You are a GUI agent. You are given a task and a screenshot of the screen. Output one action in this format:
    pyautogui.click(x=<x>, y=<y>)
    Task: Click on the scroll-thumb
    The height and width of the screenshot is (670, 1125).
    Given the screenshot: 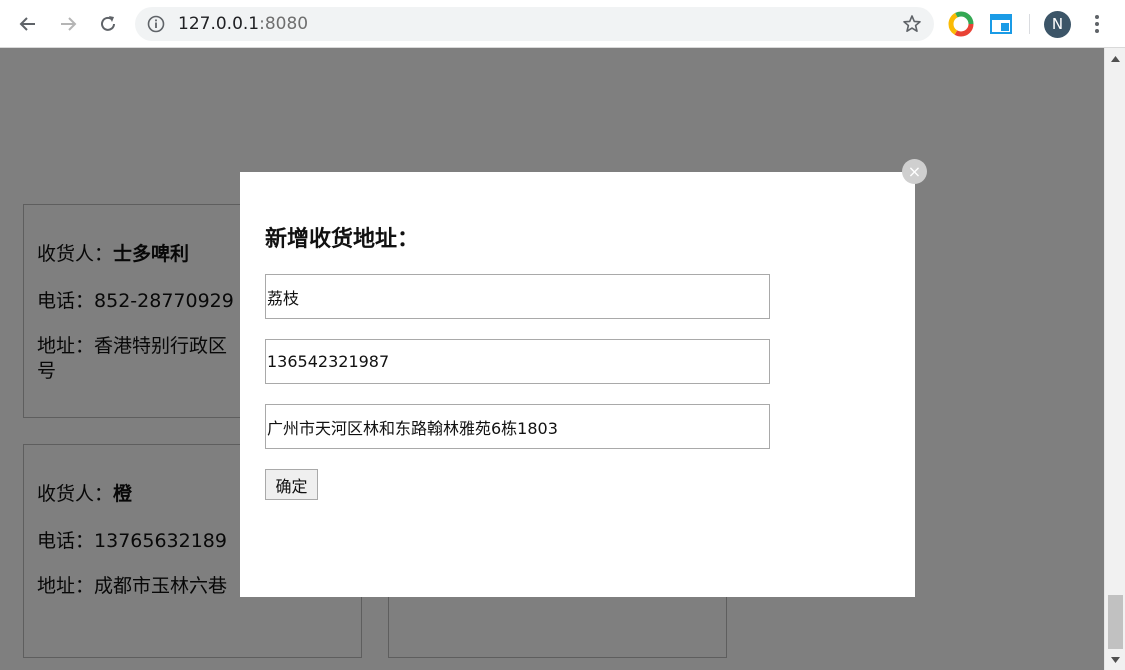 What is the action you would take?
    pyautogui.click(x=1115, y=622)
    